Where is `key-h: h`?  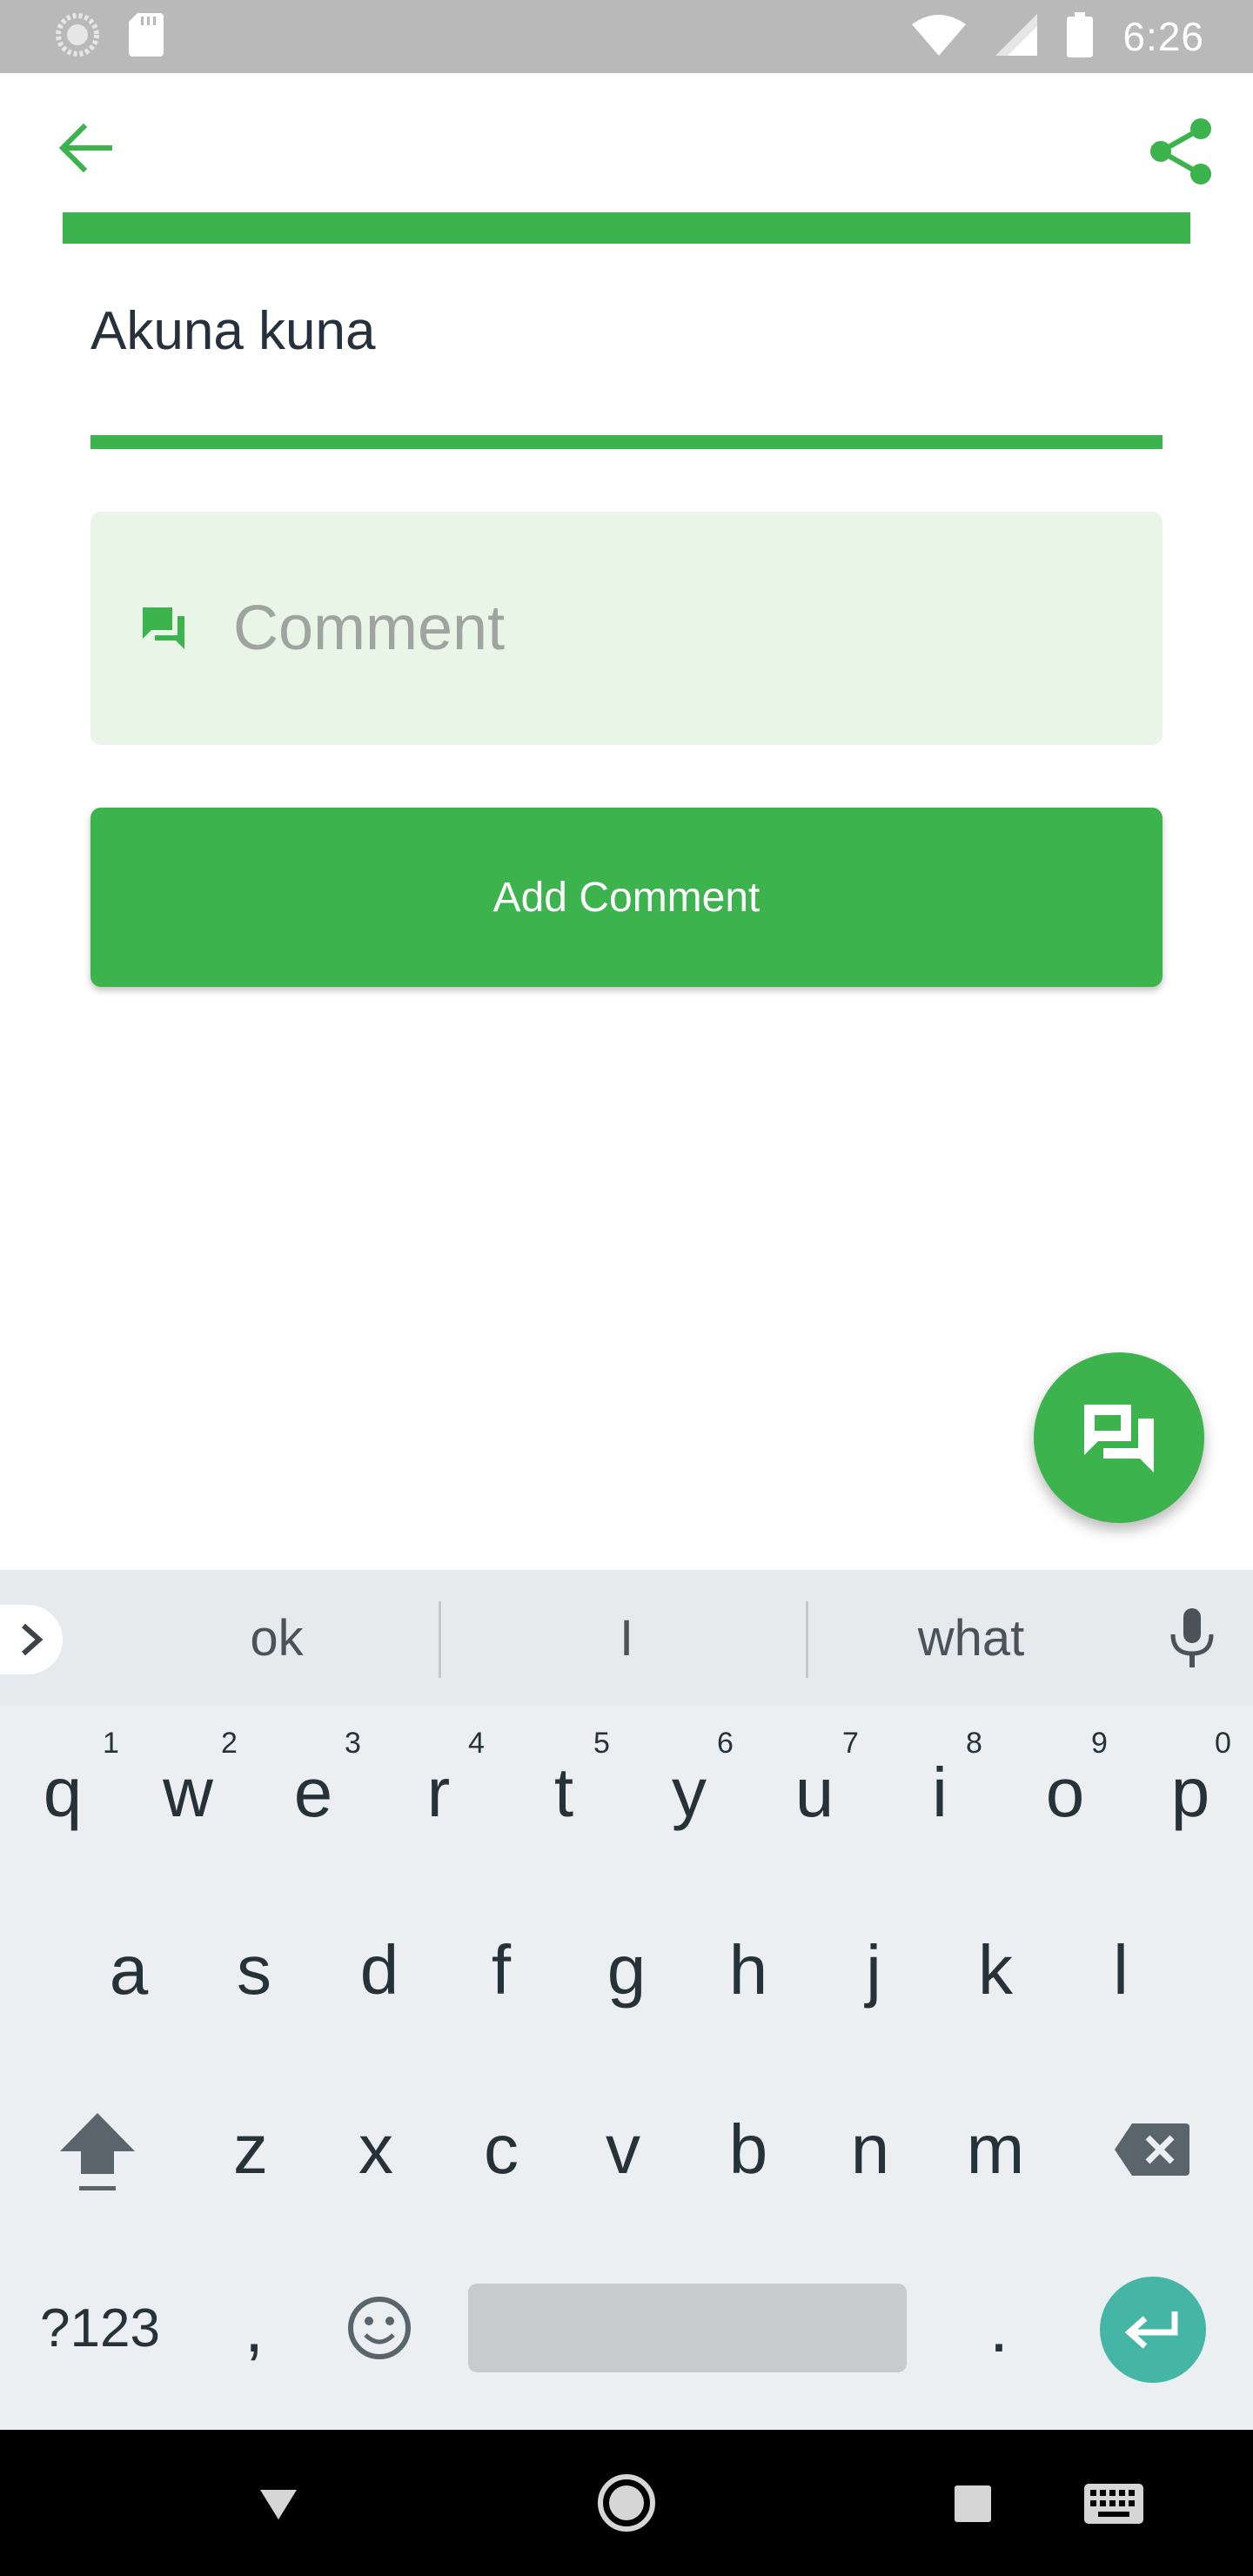
key-h: h is located at coordinates (748, 1970).